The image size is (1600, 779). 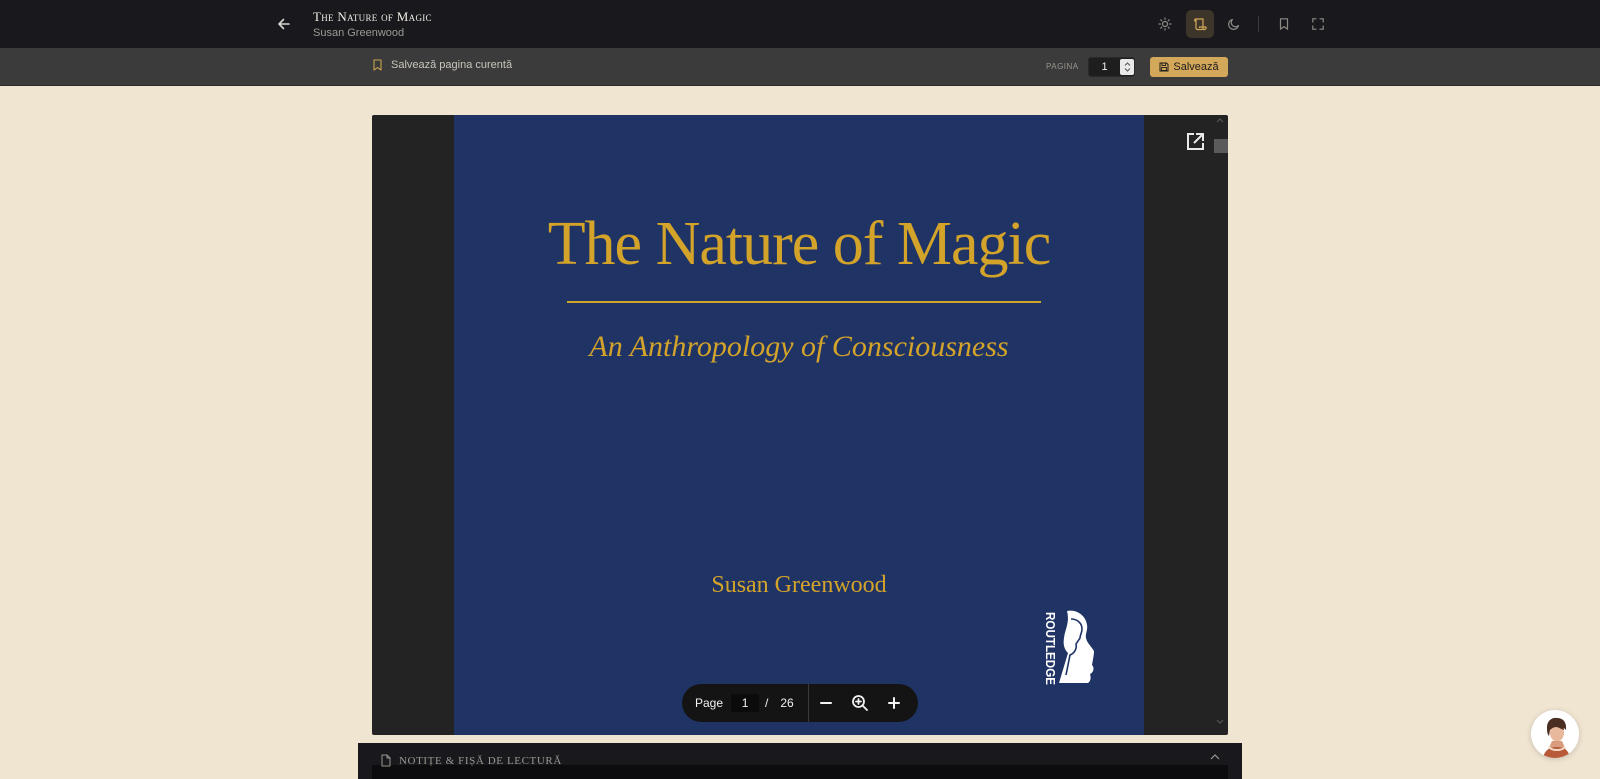 I want to click on viewer-scrollbar, so click(x=1220, y=425).